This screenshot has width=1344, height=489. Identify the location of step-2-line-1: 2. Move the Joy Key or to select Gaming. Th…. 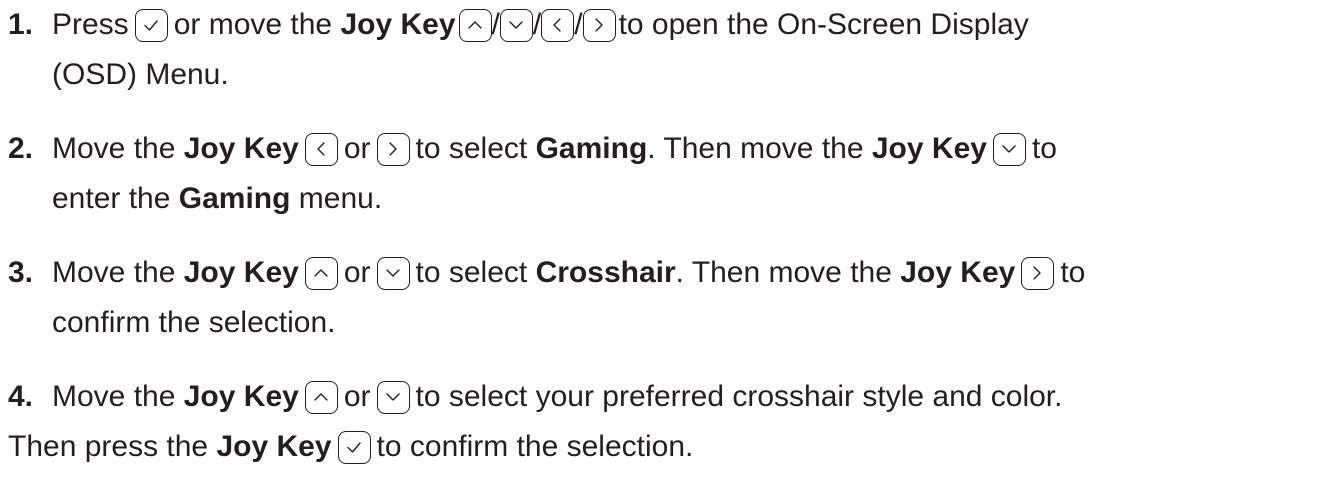
(673, 149).